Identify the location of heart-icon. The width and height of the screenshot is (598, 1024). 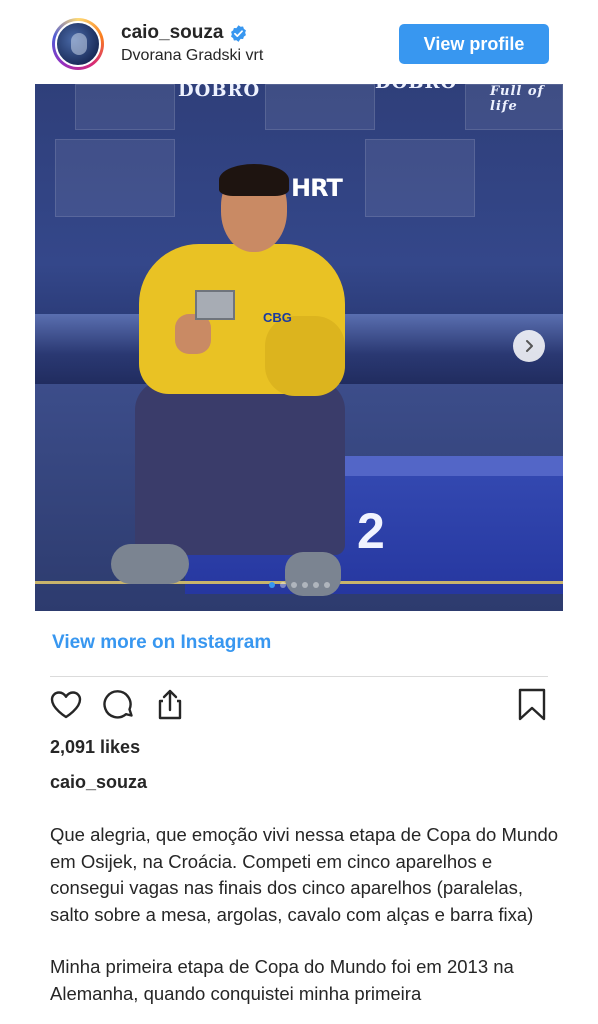
(66, 705).